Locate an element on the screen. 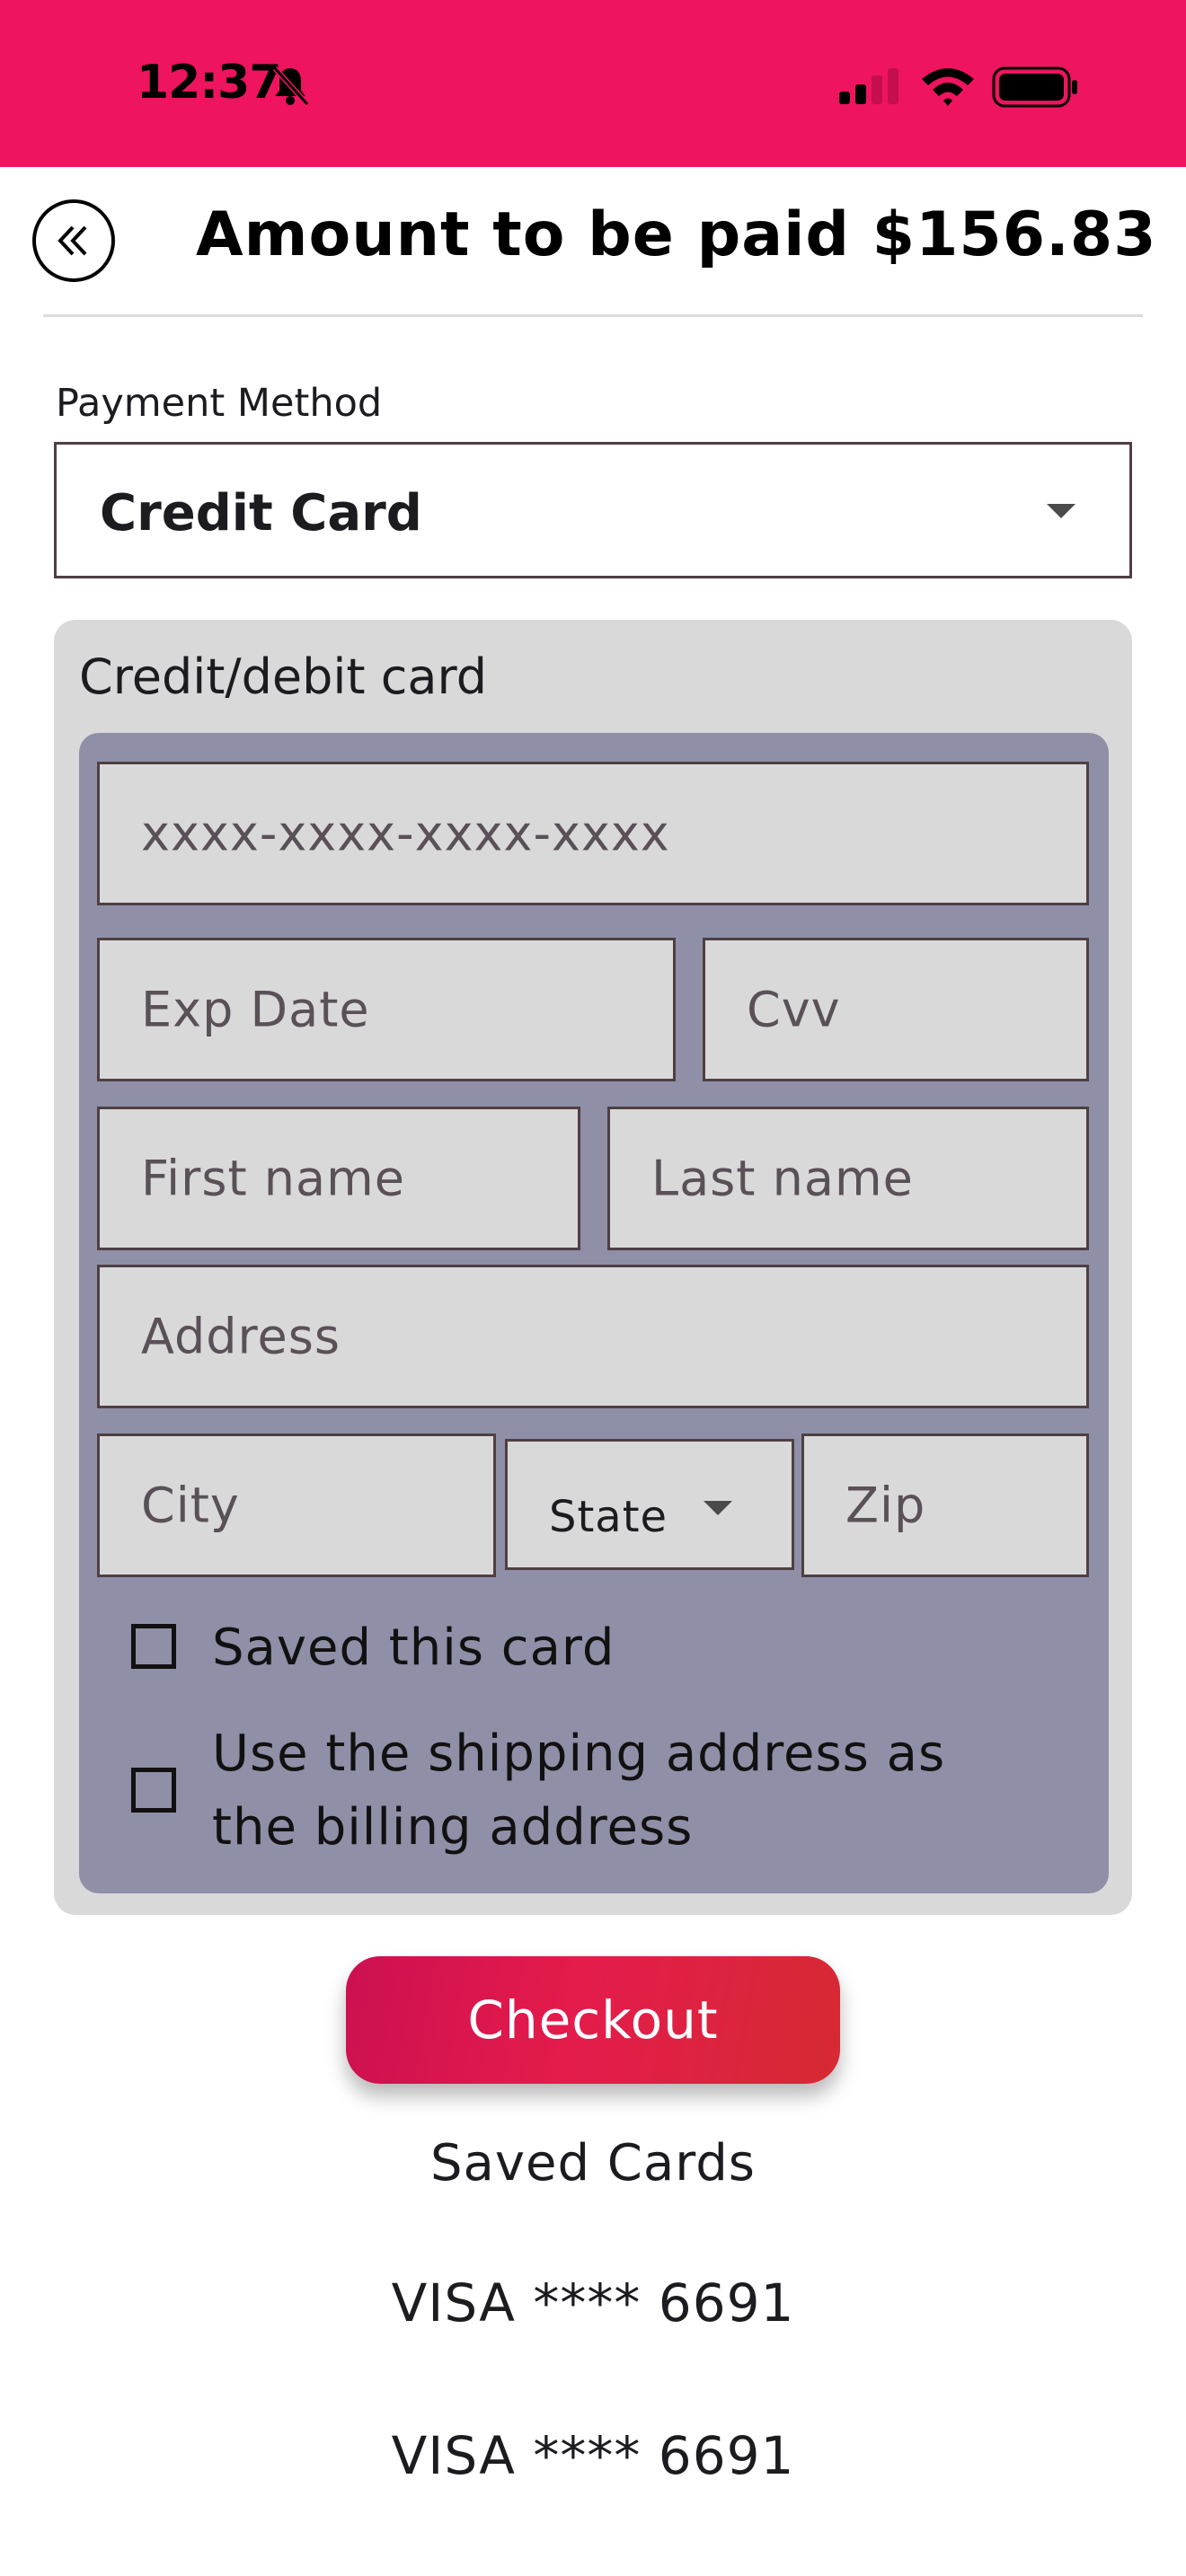  cvv-placeholder: Cvv is located at coordinates (794, 1009).